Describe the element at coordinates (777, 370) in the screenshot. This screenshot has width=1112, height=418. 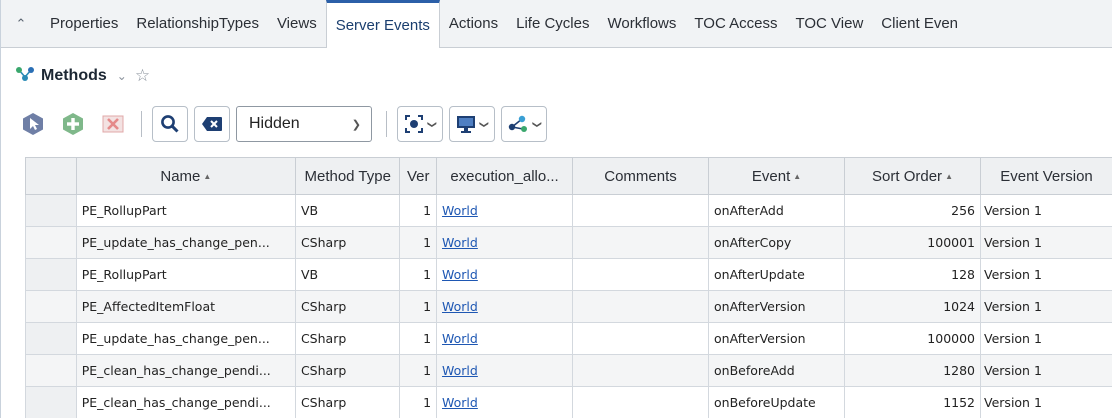
I see `cell-event: onBeforeAdd` at that location.